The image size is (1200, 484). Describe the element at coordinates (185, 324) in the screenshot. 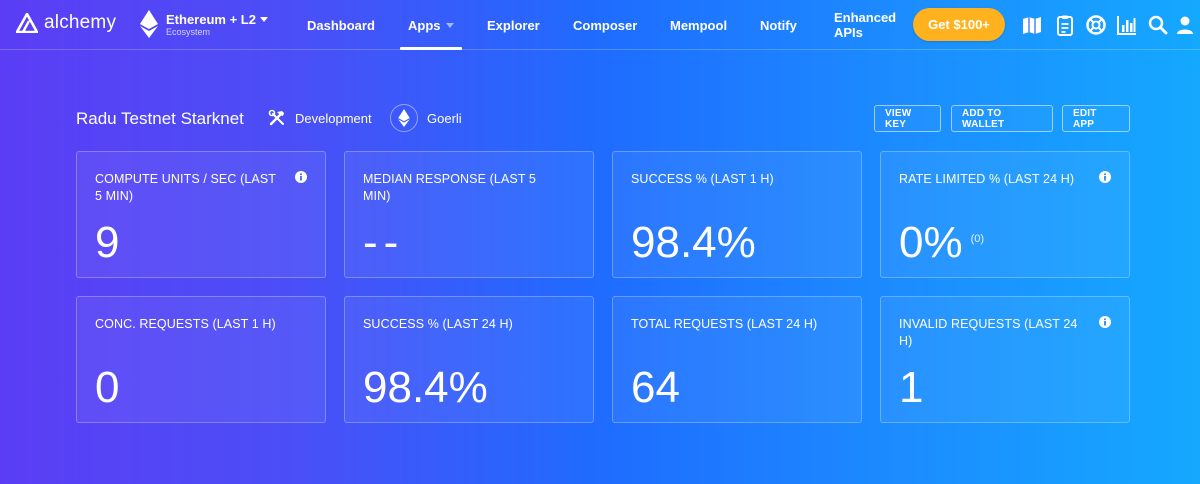

I see `metric-label: CONC. REQUESTS (LAST 1 H)` at that location.